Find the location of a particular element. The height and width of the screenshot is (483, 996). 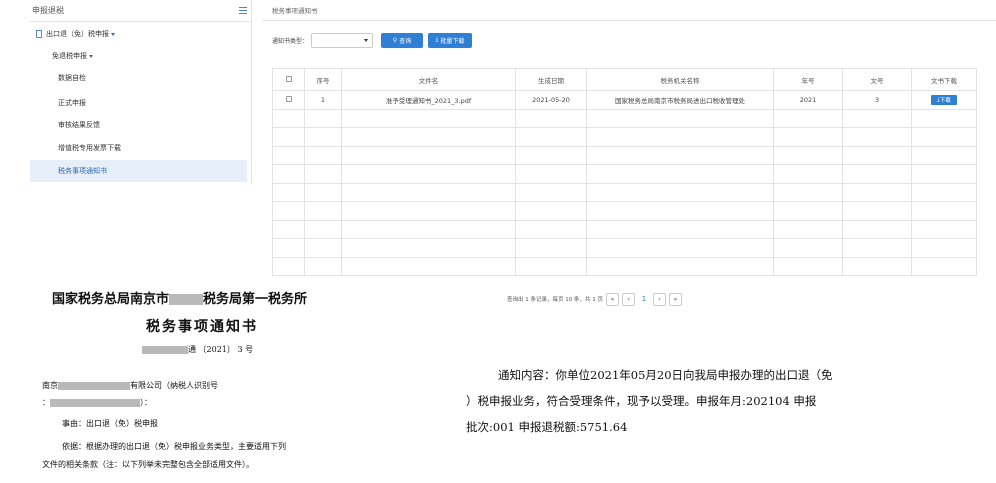

column-header: 生成日期 is located at coordinates (551, 79).